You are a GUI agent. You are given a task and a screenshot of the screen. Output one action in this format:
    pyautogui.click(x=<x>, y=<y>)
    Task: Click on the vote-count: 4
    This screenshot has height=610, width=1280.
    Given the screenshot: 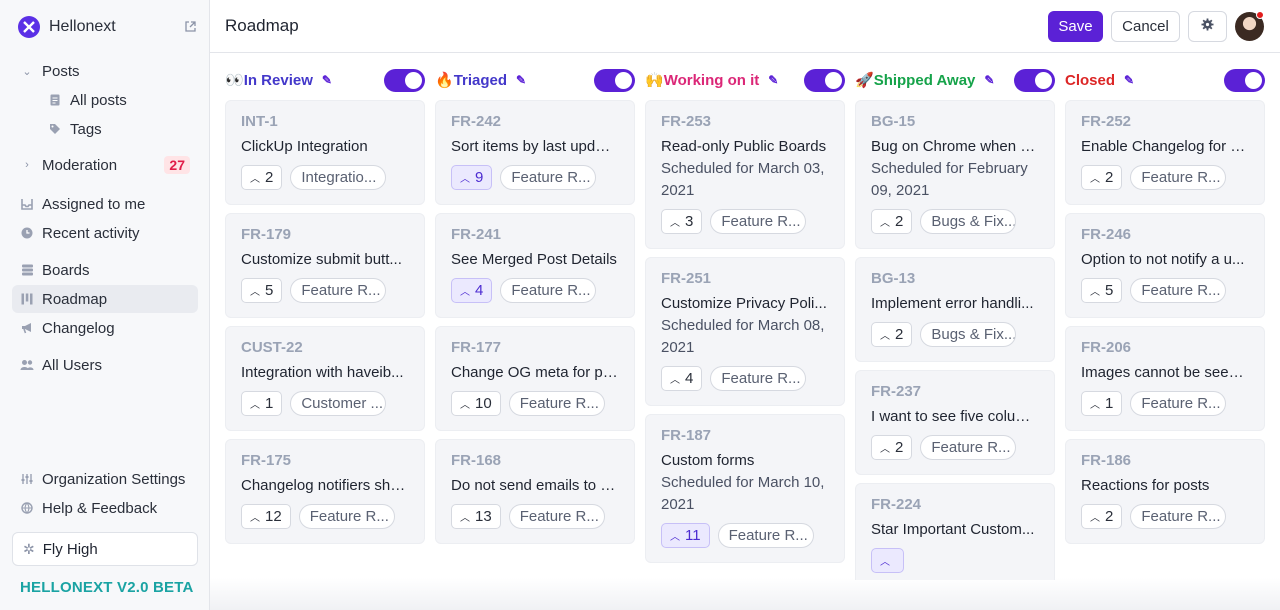 What is the action you would take?
    pyautogui.click(x=479, y=290)
    